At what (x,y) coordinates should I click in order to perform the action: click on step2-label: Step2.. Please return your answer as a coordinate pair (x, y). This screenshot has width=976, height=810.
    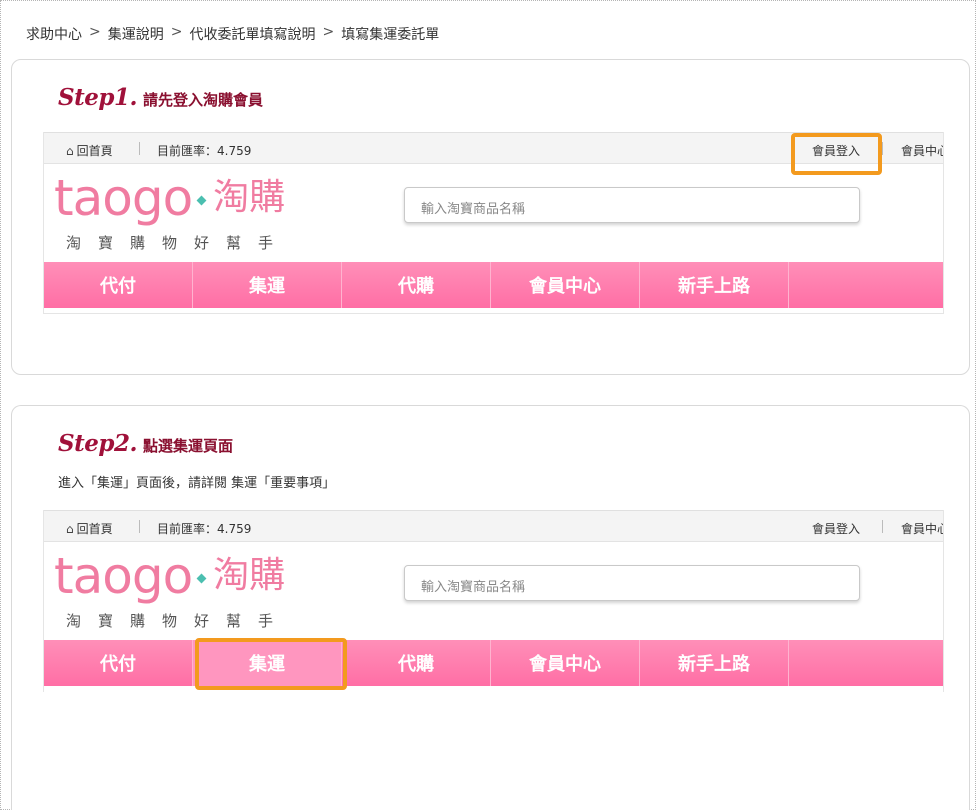
    Looking at the image, I should click on (97, 443).